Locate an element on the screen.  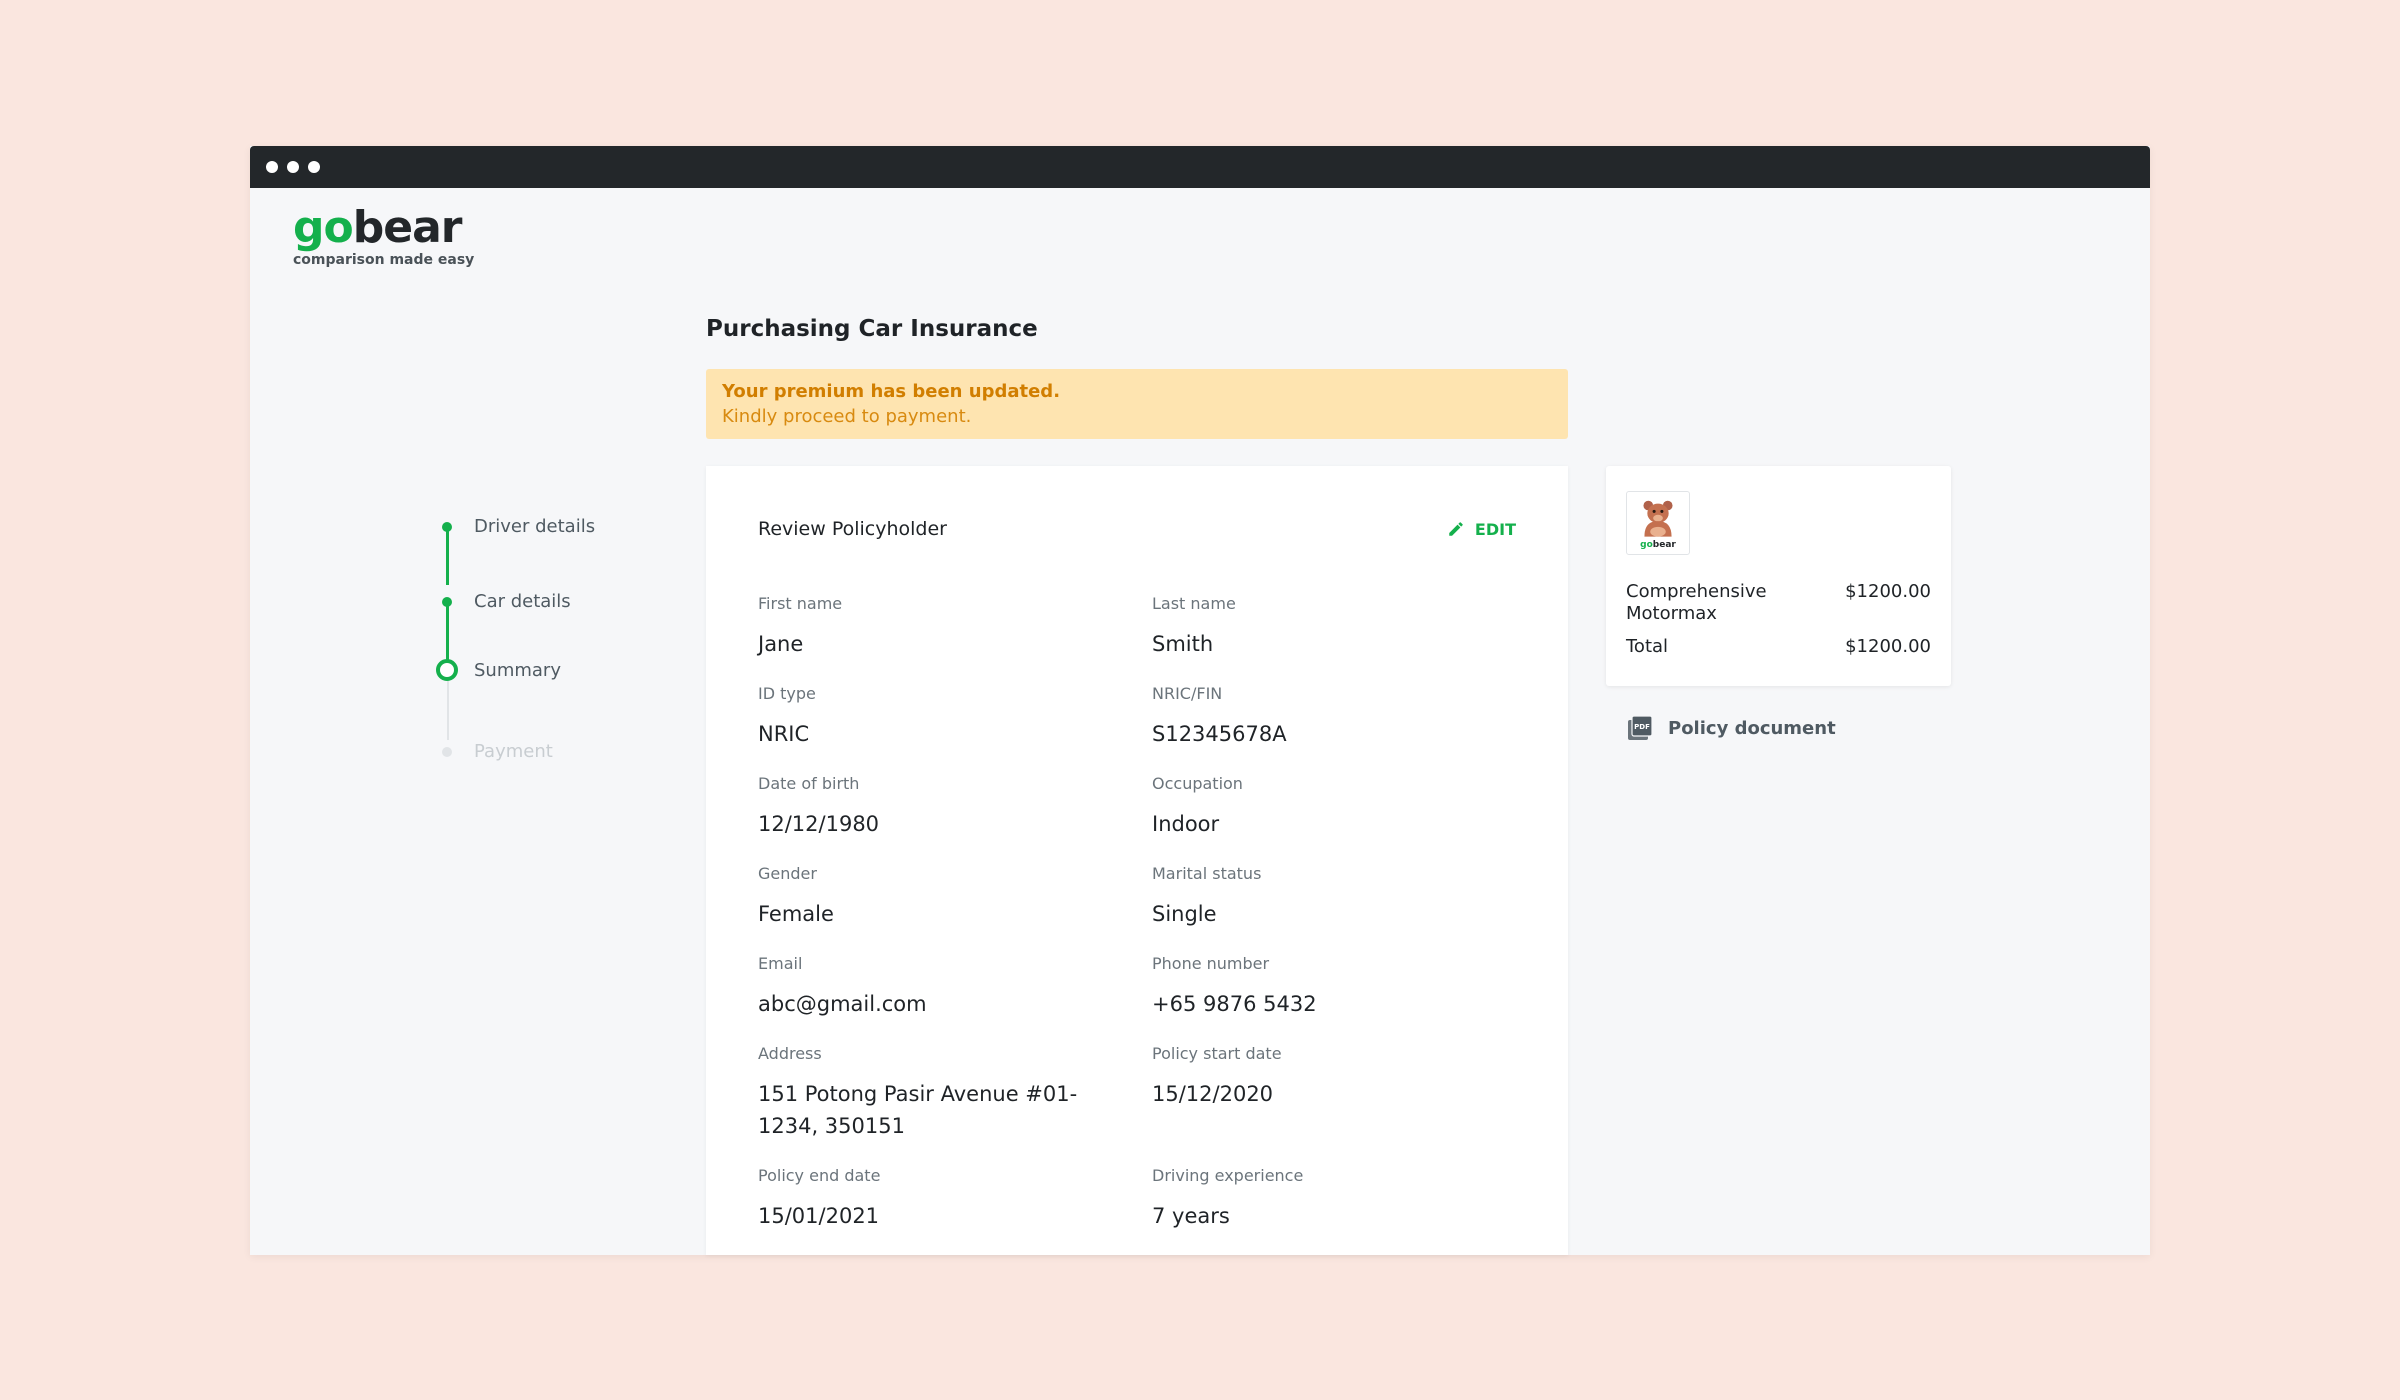
field-policy-start-date: Policy start date 15/12/2020 is located at coordinates (1332, 1077).